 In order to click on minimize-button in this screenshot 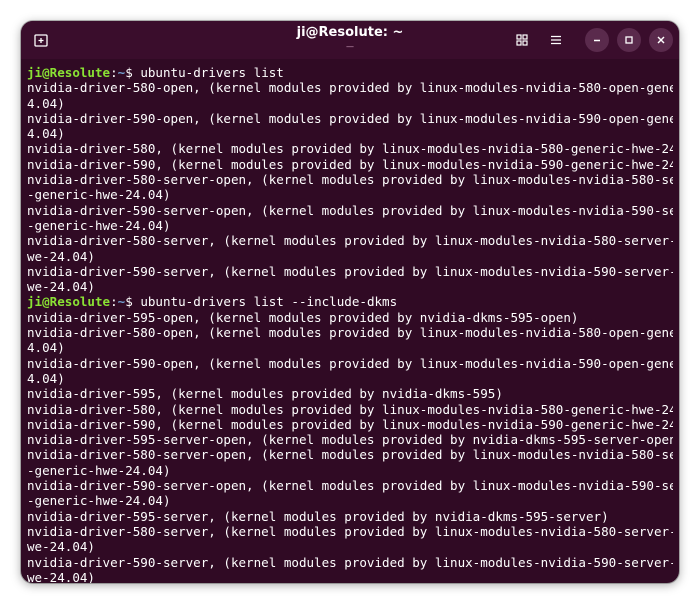, I will do `click(597, 40)`.